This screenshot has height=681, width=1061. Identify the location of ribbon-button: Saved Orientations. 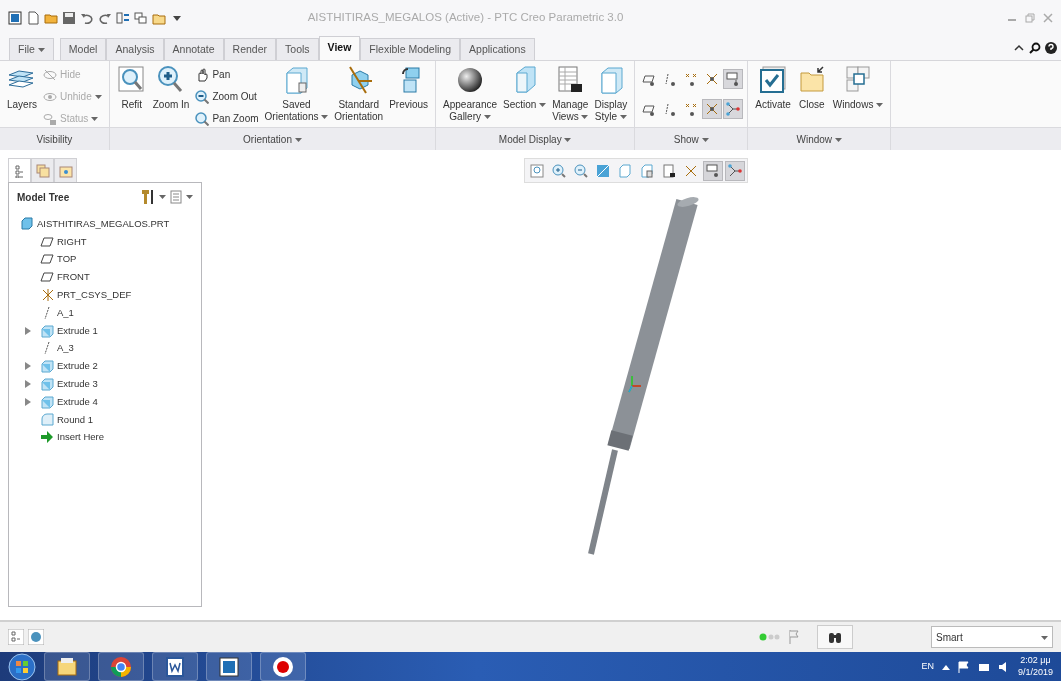
(296, 94).